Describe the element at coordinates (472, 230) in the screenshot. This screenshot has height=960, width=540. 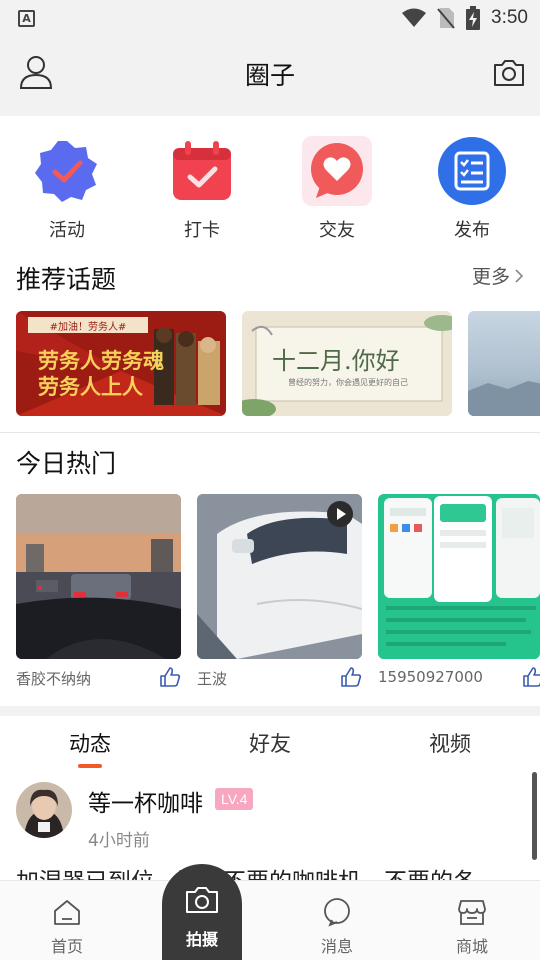
I see `quick-action-label: 发布` at that location.